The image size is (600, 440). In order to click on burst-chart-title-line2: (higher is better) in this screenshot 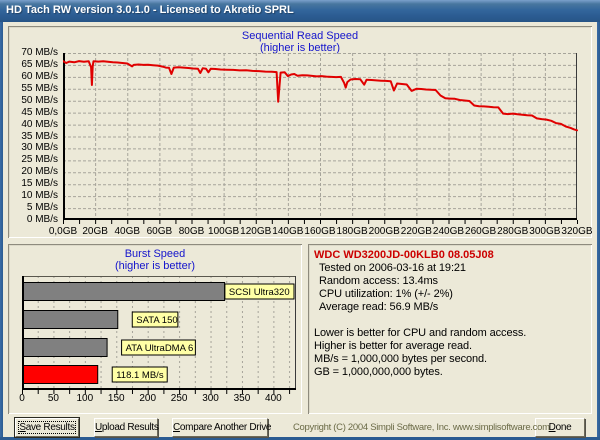, I will do `click(155, 266)`.